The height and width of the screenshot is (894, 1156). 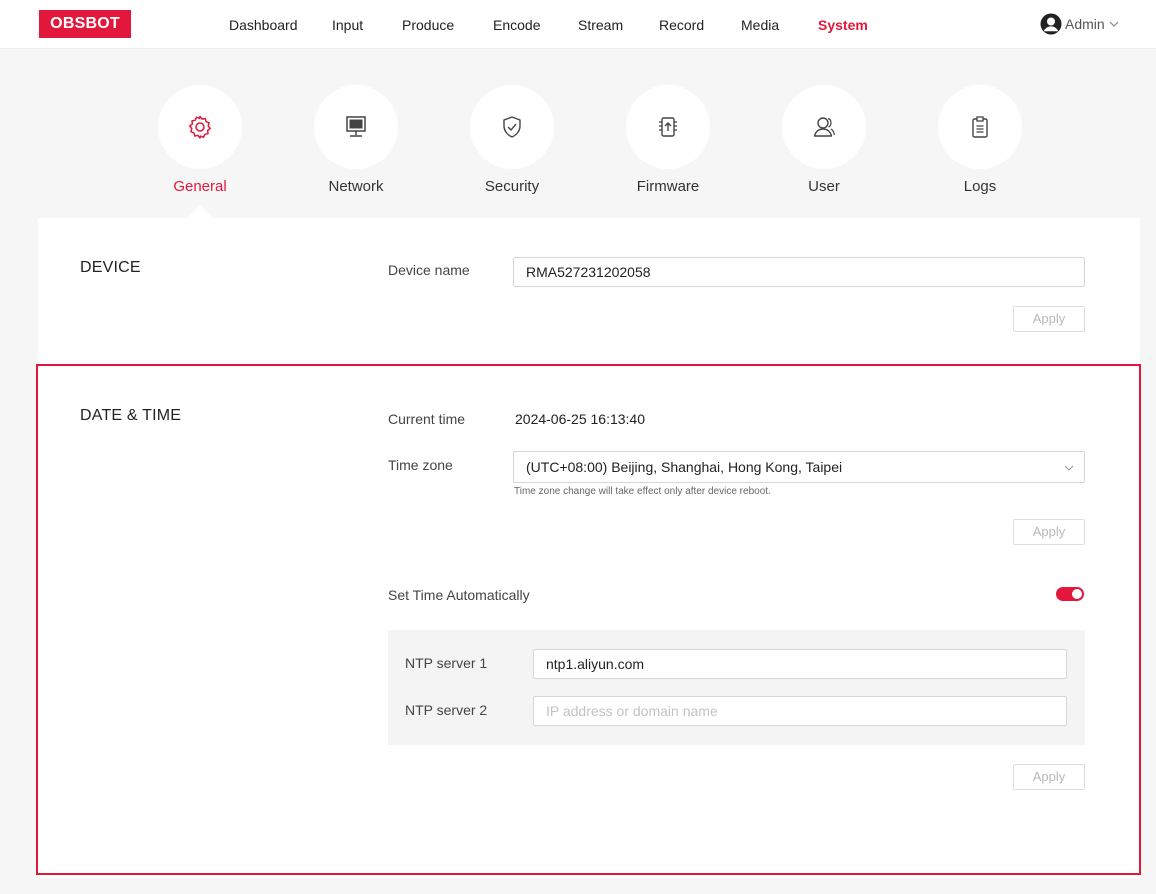 I want to click on timezone-apply-button: Apply, so click(x=1049, y=532).